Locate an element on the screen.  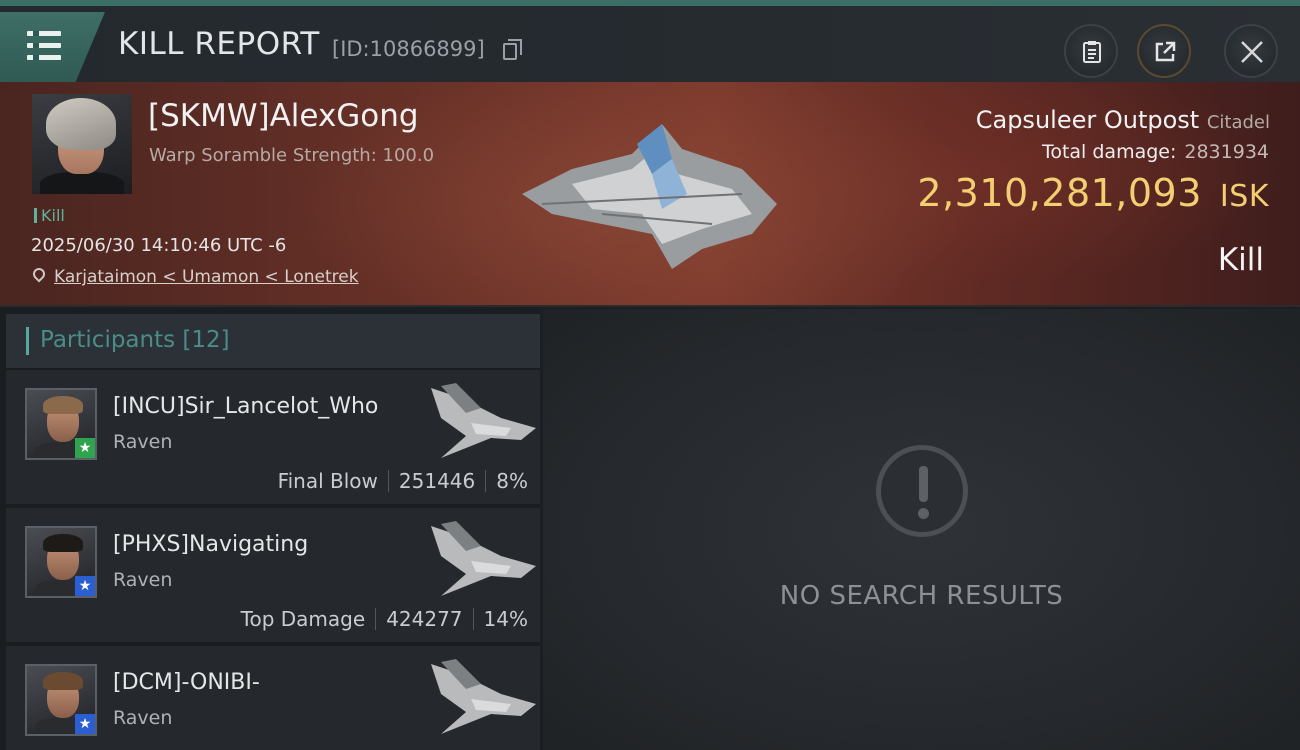
target-class: Citadel is located at coordinates (1238, 122).